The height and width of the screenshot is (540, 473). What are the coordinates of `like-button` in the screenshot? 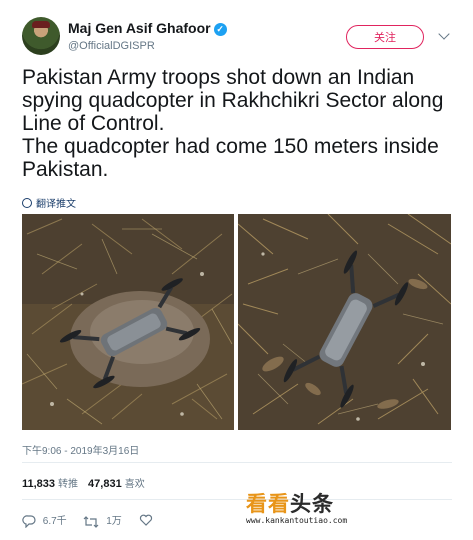 It's located at (146, 520).